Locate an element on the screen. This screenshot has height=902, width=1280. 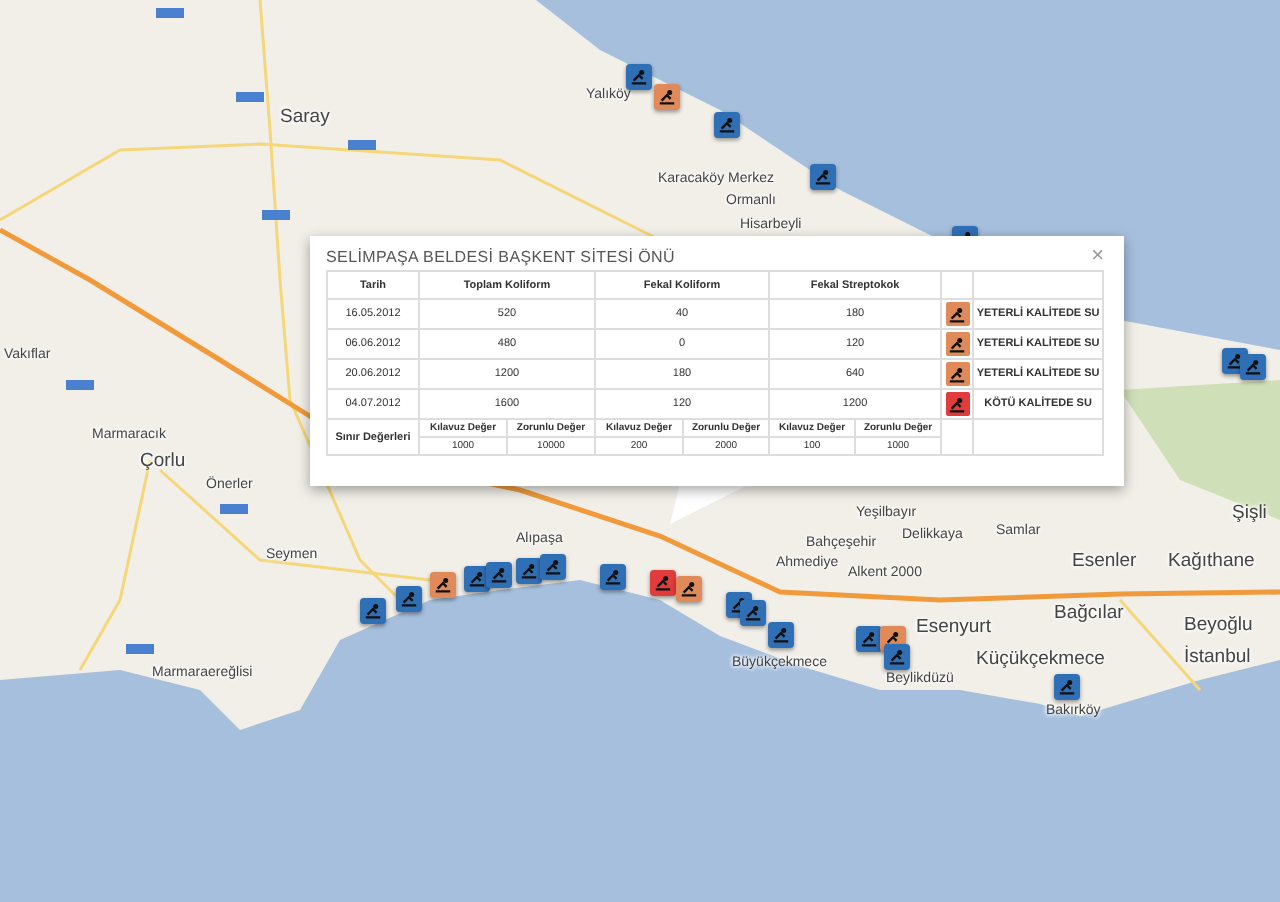
place-label: Beyoğlu is located at coordinates (1218, 625).